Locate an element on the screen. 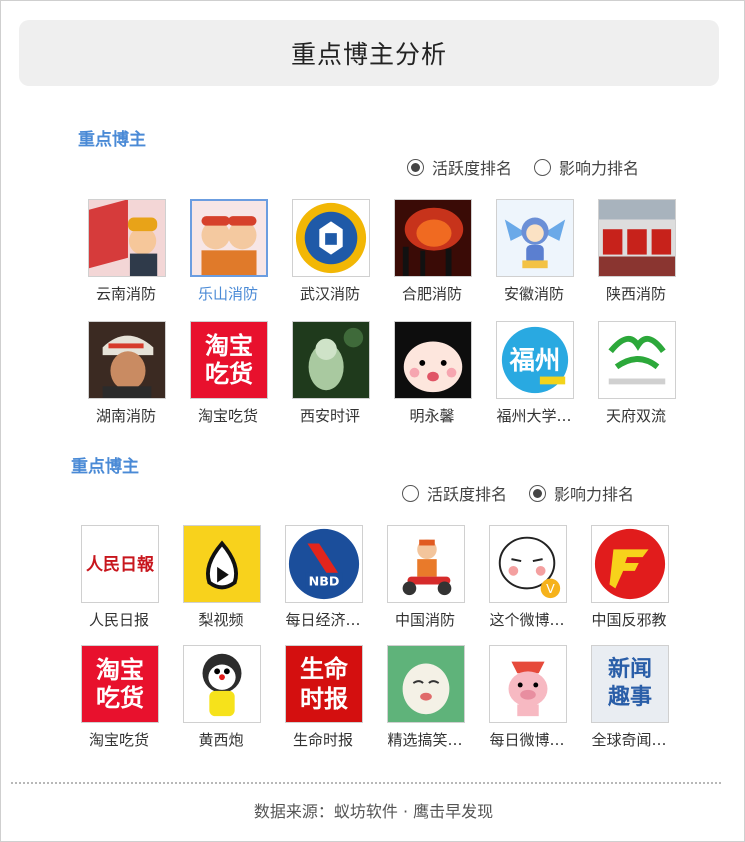 This screenshot has height=842, width=745. logo-text: NBD is located at coordinates (324, 580).